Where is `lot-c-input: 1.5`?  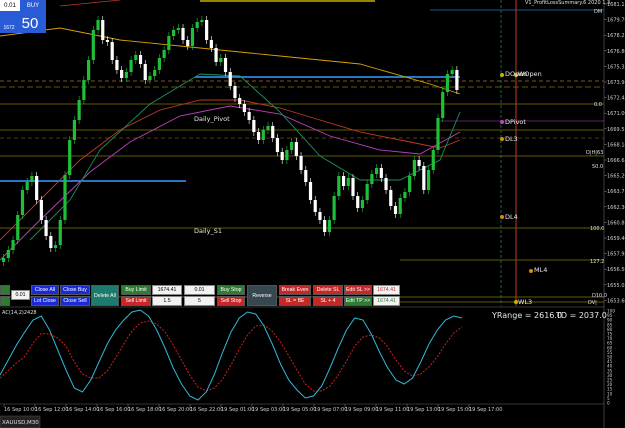 lot-c-input: 1.5 is located at coordinates (167, 301).